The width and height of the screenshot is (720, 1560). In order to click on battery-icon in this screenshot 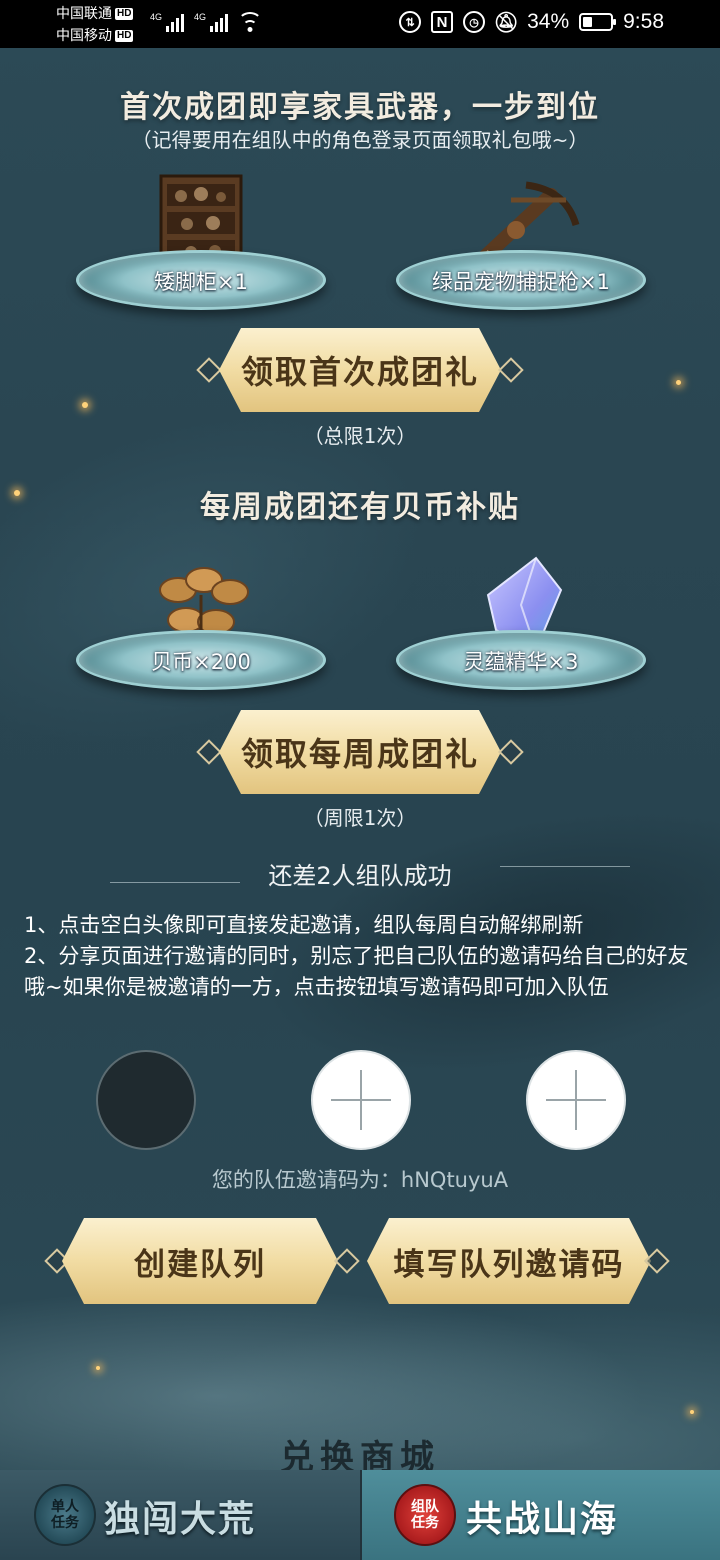, I will do `click(598, 22)`.